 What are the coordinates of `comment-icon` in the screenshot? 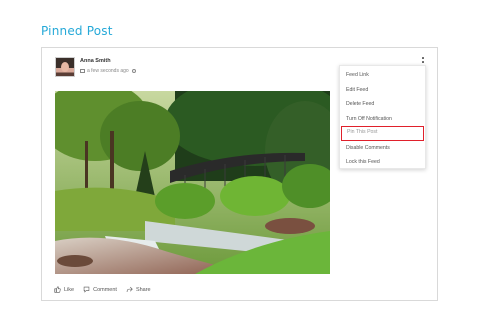 It's located at (86, 289).